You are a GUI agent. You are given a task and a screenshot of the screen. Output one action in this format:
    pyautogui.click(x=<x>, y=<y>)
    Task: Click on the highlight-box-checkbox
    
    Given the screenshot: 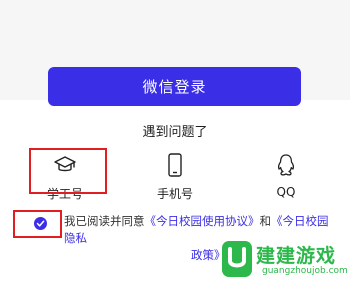 What is the action you would take?
    pyautogui.click(x=37, y=224)
    